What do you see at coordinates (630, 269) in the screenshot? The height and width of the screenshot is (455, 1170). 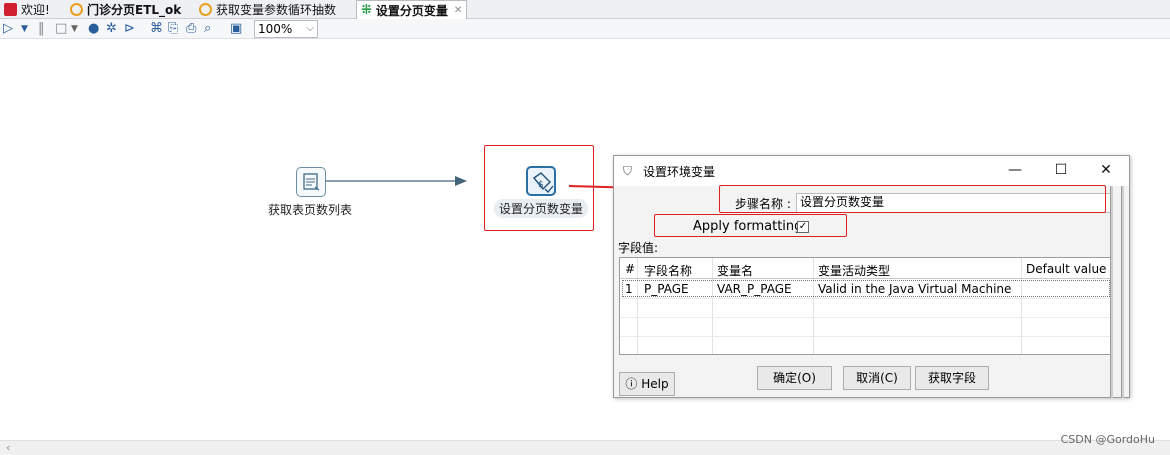 I see `column-header: #` at bounding box center [630, 269].